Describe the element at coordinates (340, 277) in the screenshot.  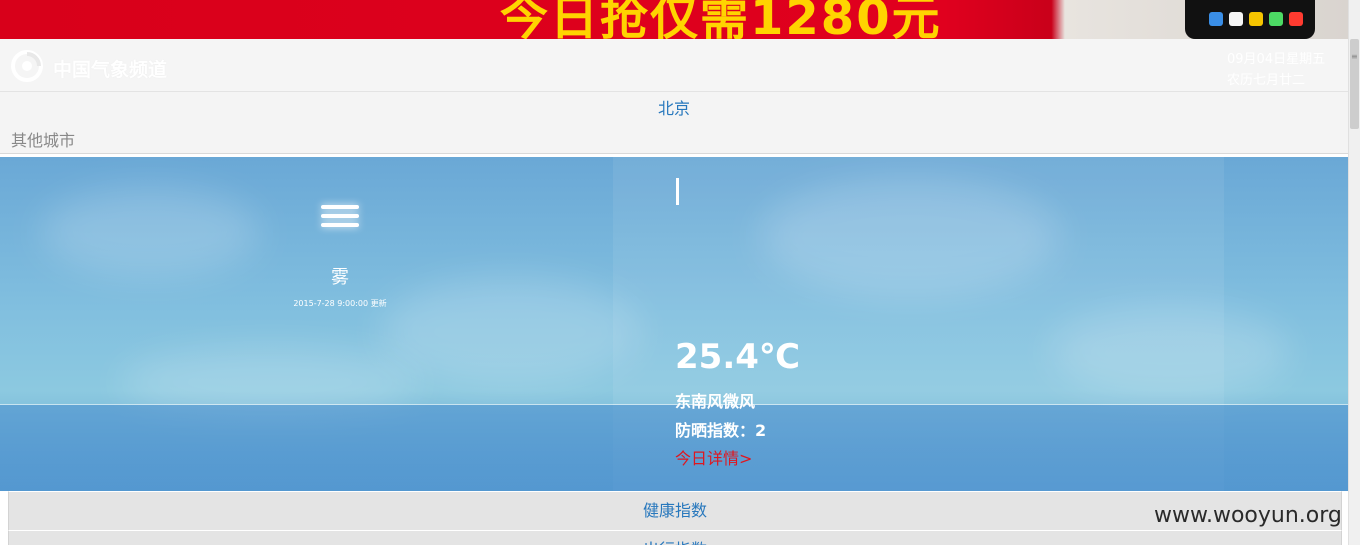
I see `weather-condition: 雾` at that location.